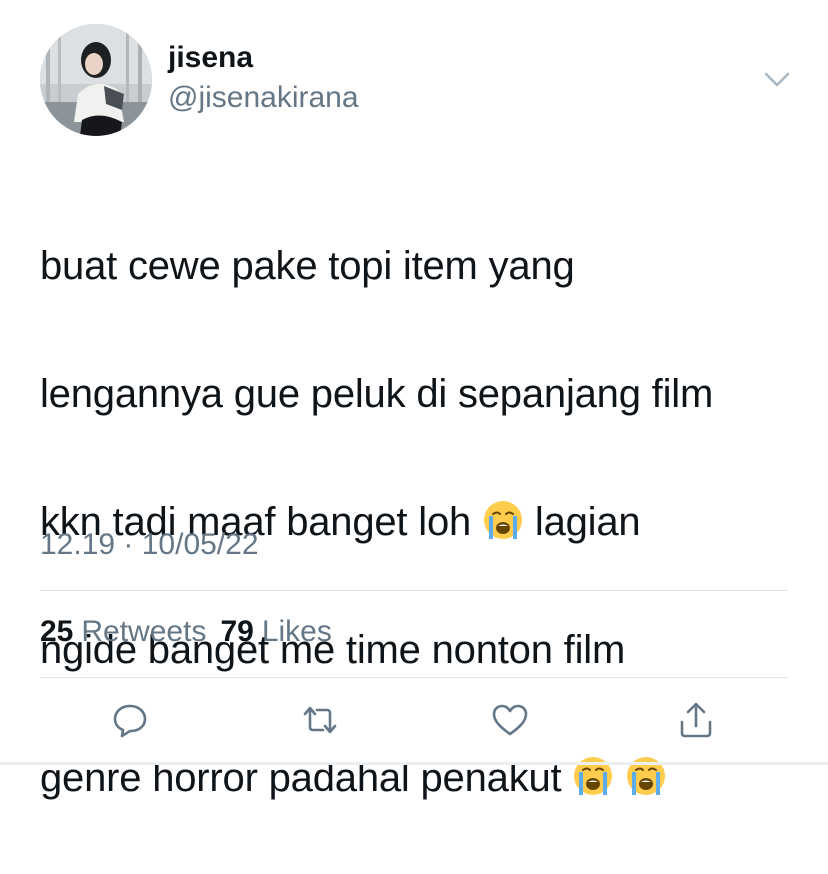  I want to click on retweets-label: Retweets, so click(143, 631).